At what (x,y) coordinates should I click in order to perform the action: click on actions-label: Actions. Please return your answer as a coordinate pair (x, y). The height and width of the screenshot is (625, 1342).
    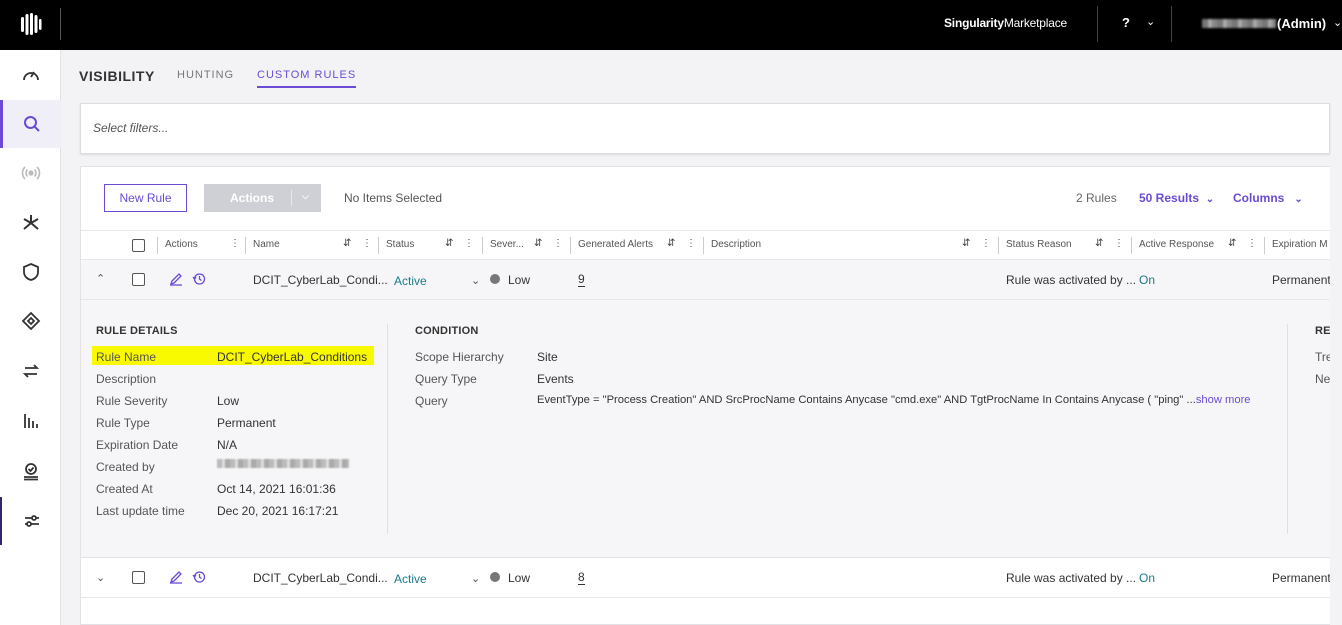
    Looking at the image, I should click on (252, 198).